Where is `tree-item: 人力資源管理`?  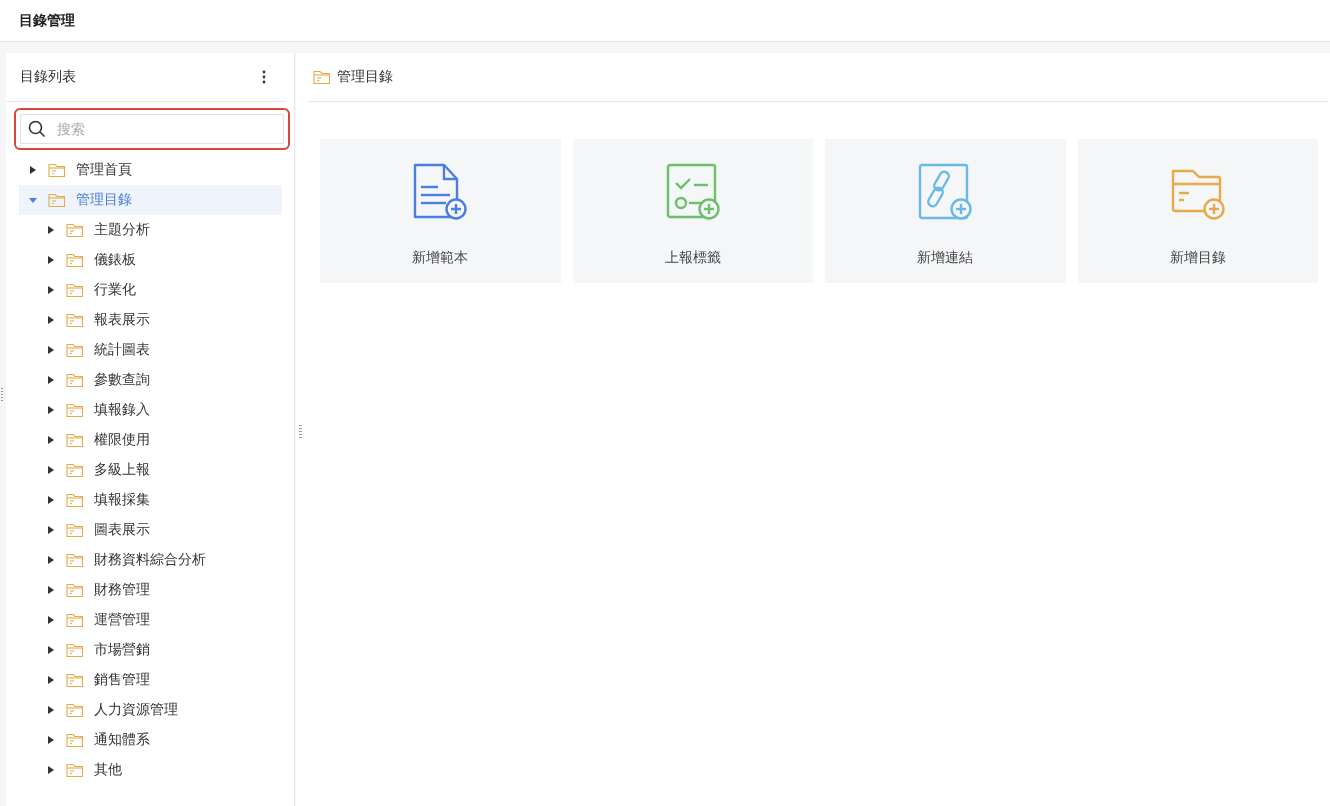
tree-item: 人力資源管理 is located at coordinates (150, 710).